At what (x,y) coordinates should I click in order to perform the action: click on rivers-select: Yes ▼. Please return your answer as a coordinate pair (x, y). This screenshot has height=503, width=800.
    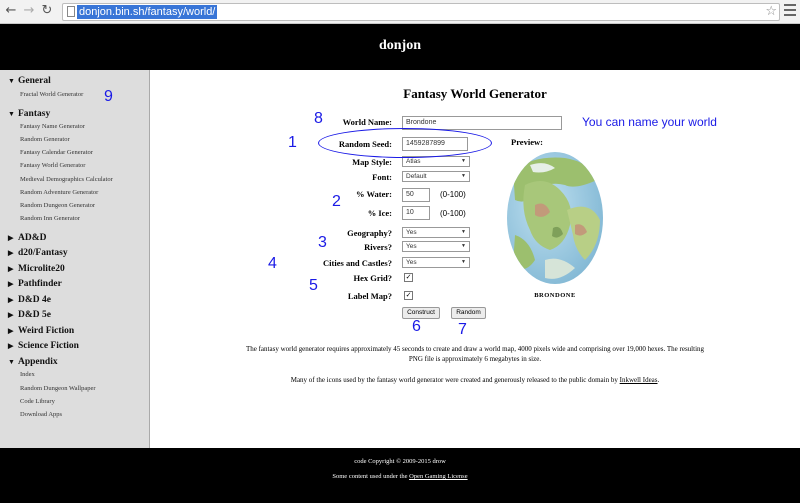
    Looking at the image, I should click on (436, 246).